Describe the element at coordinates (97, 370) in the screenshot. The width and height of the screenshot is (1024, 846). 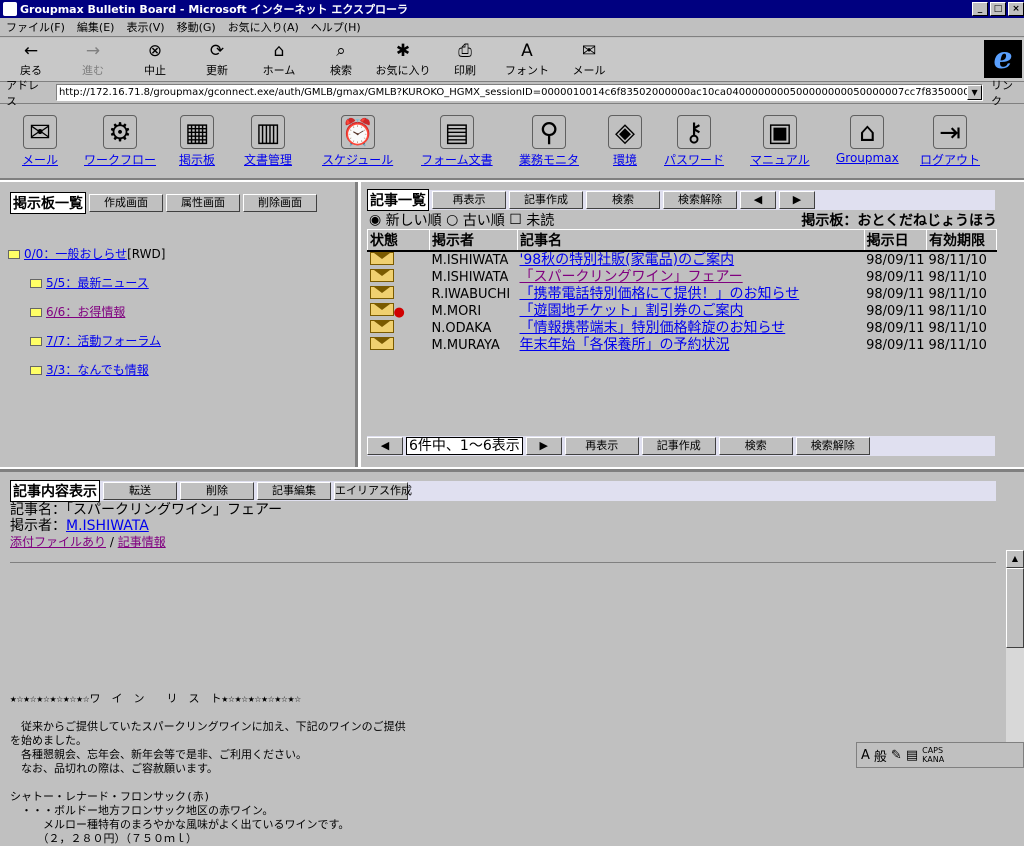
I see `board-link: 3/3：なんでも情報` at that location.